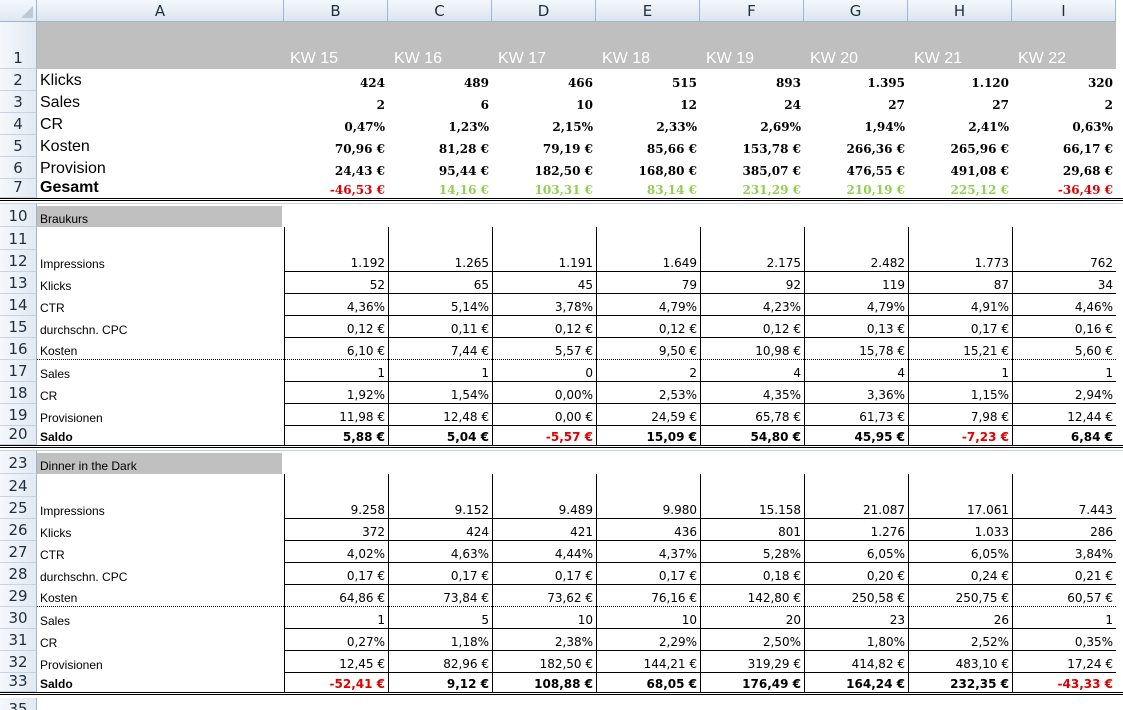 The height and width of the screenshot is (710, 1123). What do you see at coordinates (440, 327) in the screenshot?
I see `data-cell-15-2: 0,11 €` at bounding box center [440, 327].